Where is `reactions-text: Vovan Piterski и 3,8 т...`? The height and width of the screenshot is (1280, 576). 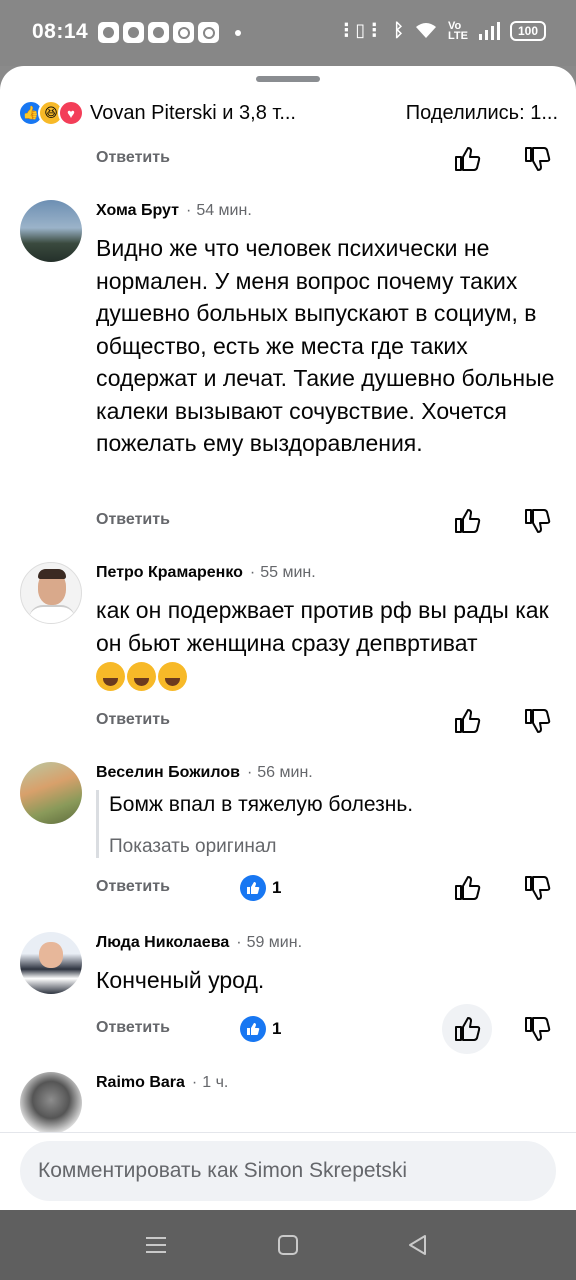 reactions-text: Vovan Piterski и 3,8 т... is located at coordinates (193, 112).